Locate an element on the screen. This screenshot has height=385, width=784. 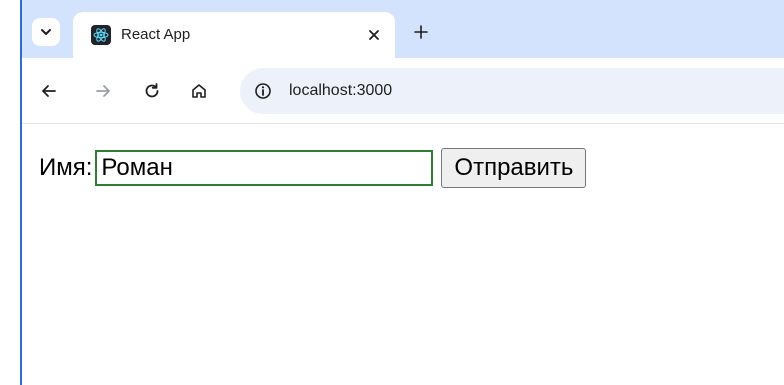
forward-arrow-icon is located at coordinates (103, 91).